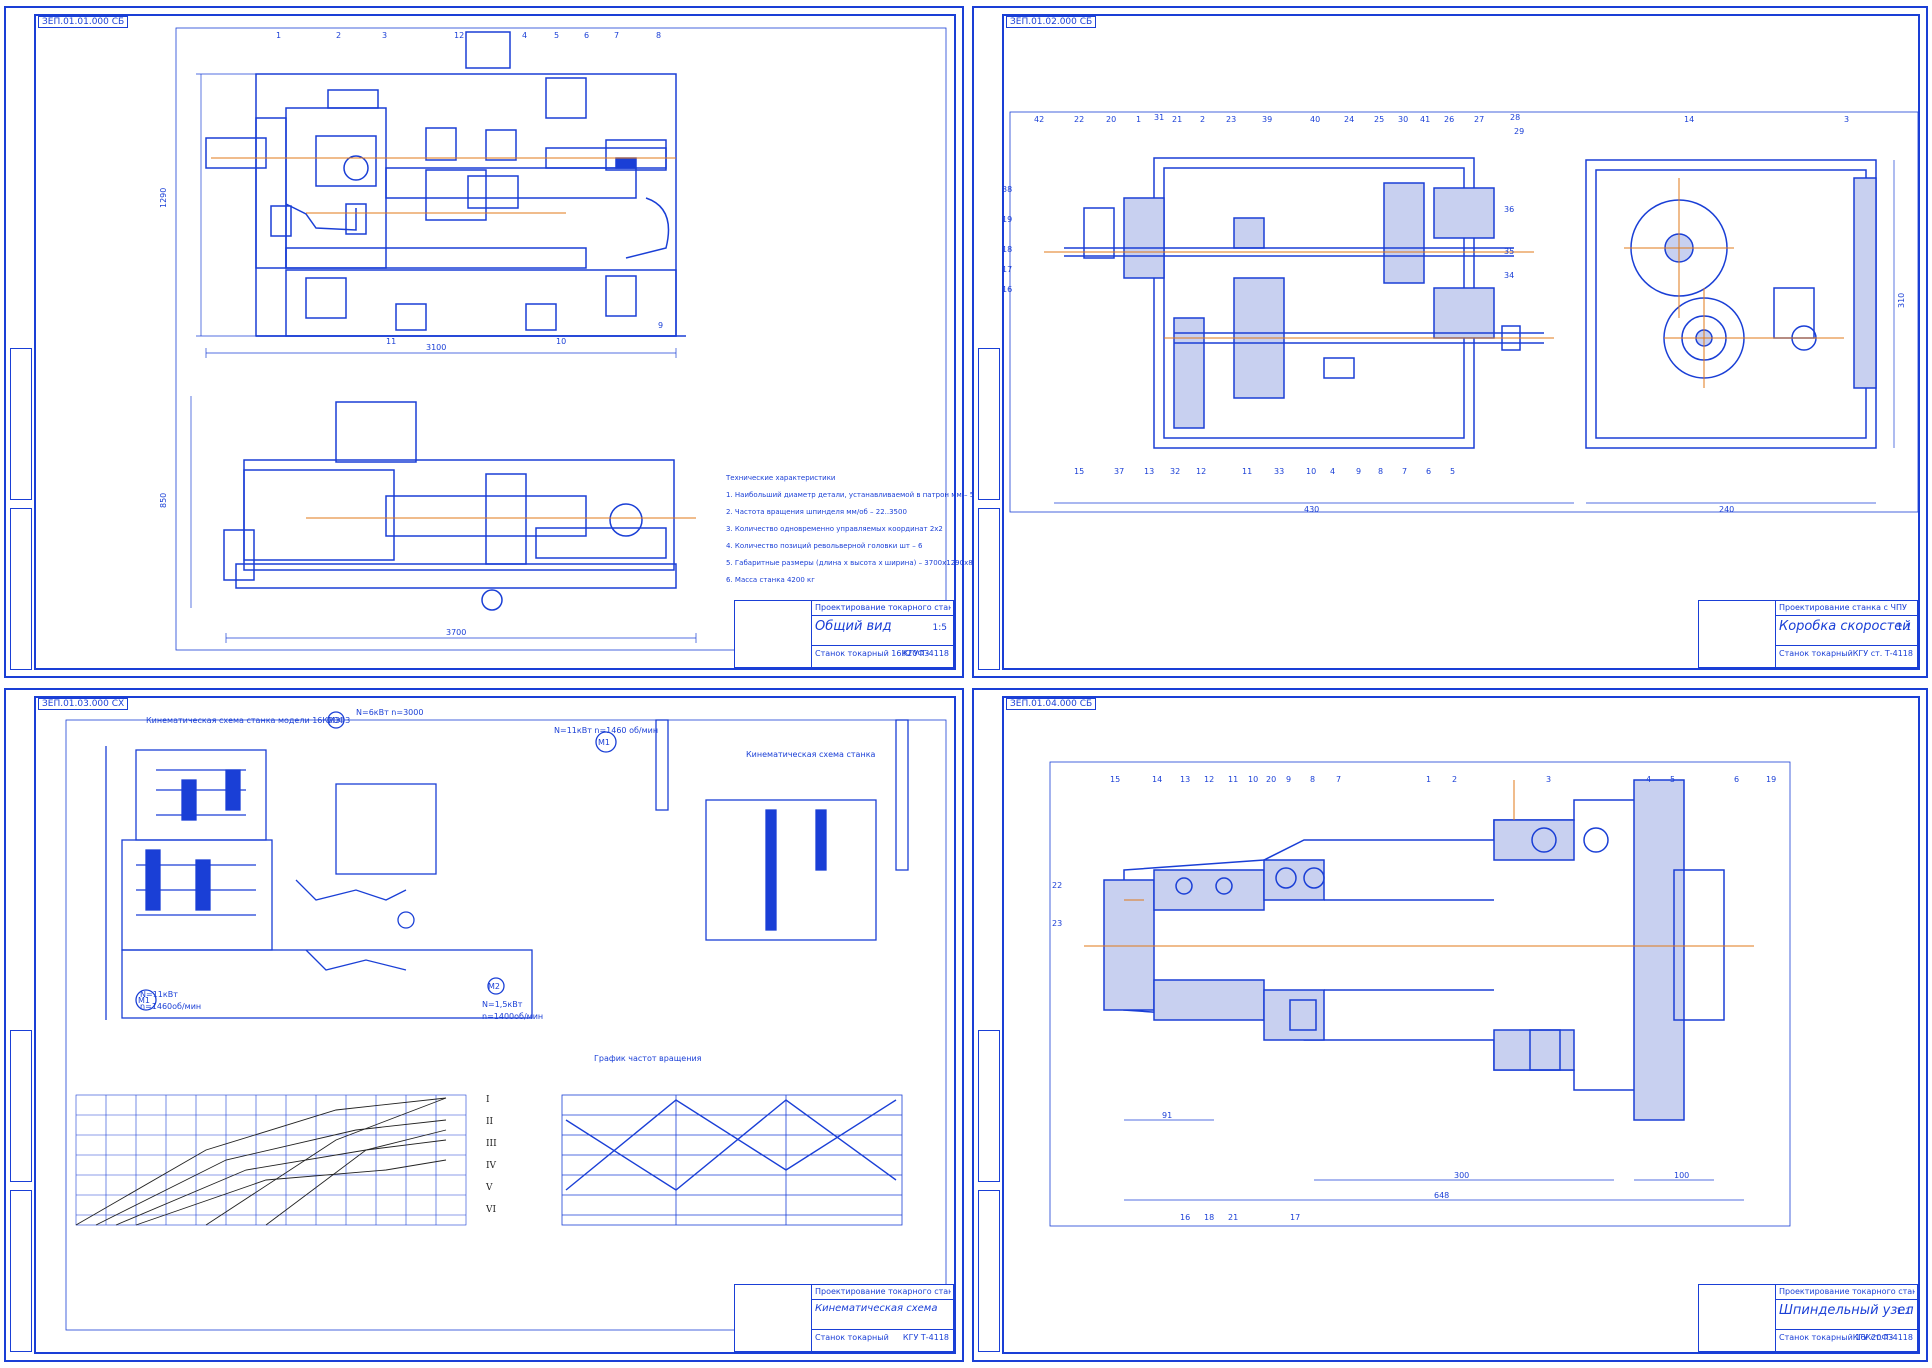 The image size is (1932, 1368). I want to click on roman-label: III, so click(491, 1144).